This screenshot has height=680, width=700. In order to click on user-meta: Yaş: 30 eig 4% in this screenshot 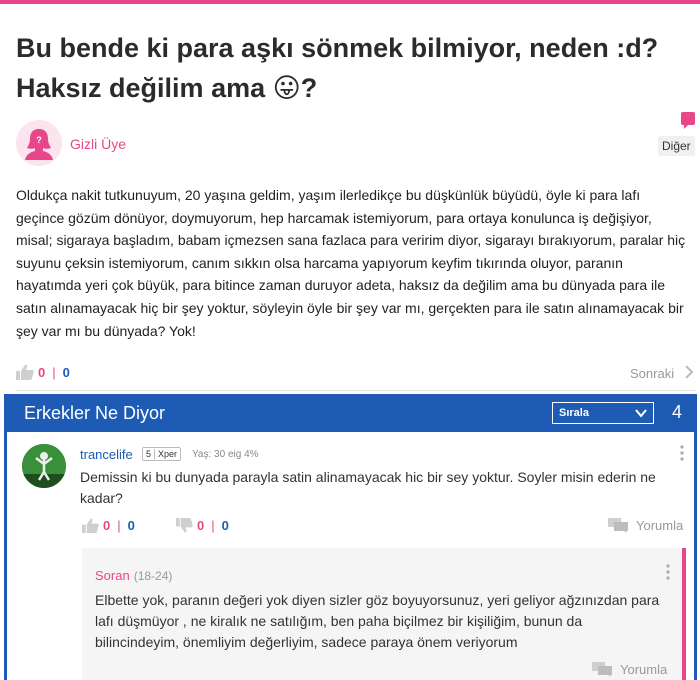, I will do `click(225, 454)`.